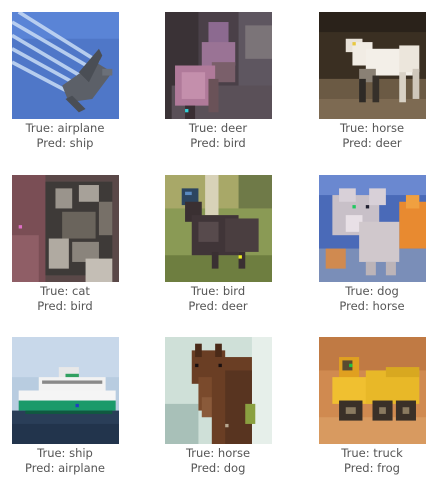 This screenshot has height=484, width=437. I want to click on dog-image, so click(372, 228).